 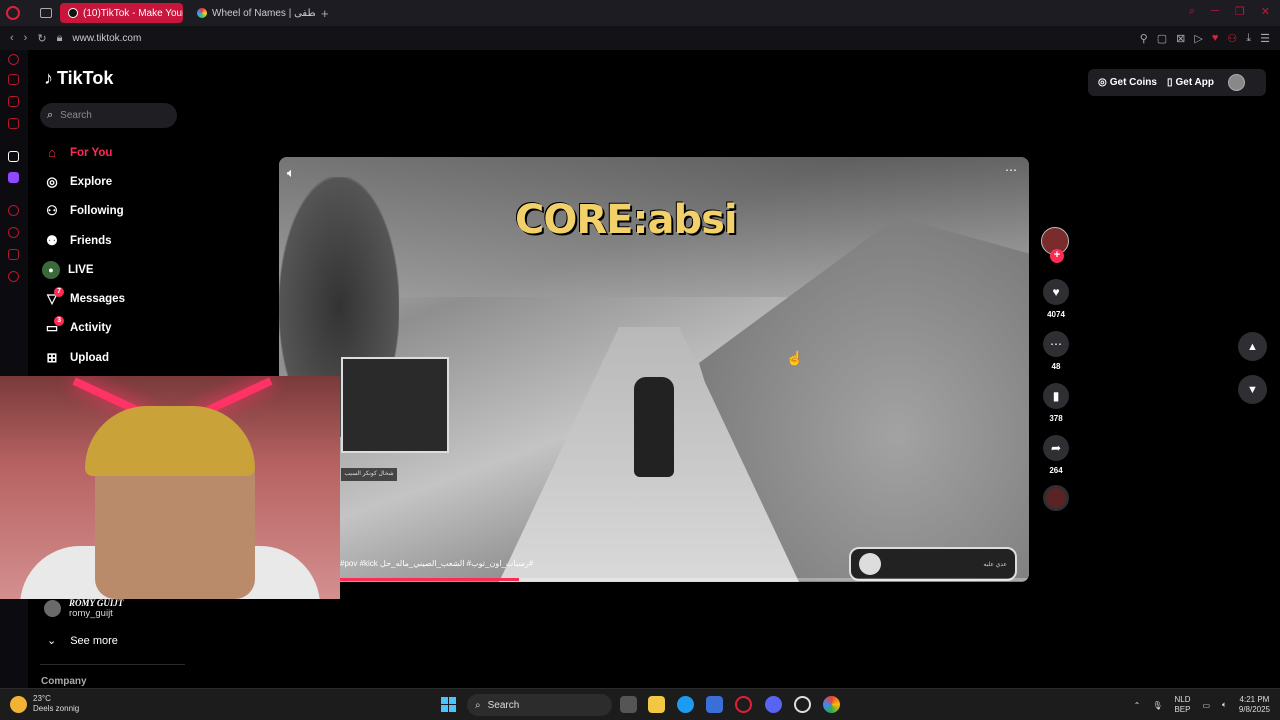 I want to click on pinboard-icon, so click(x=13, y=254).